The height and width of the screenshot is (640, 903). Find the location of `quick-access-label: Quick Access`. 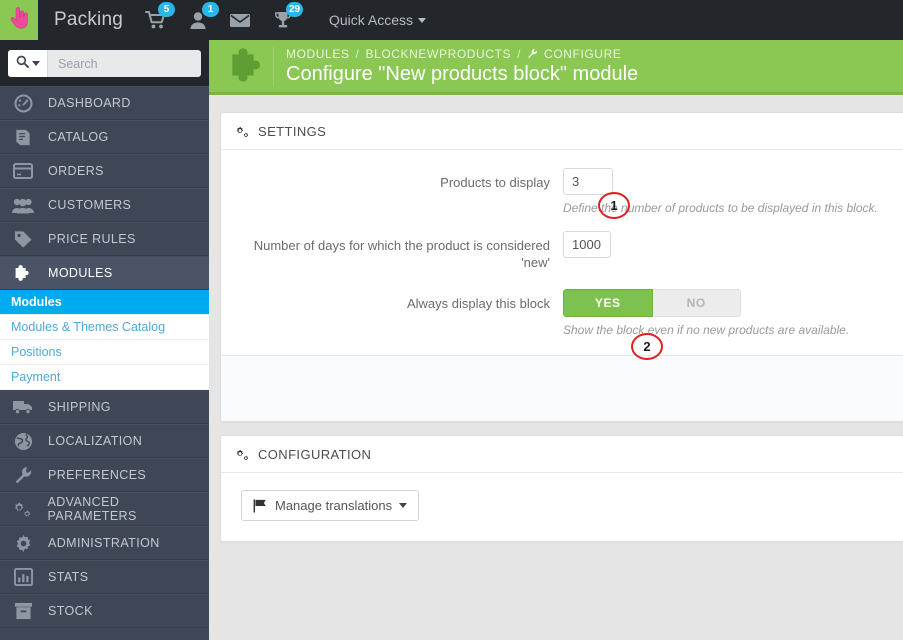

quick-access-label: Quick Access is located at coordinates (371, 20).